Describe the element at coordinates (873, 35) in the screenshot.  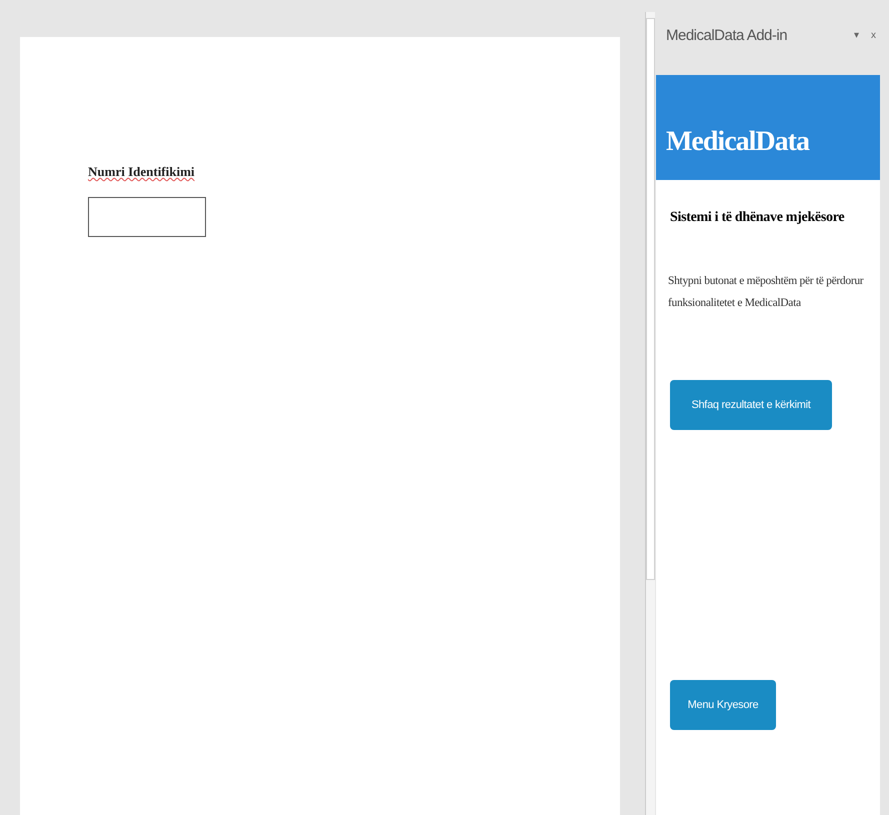
I see `close-icon: x` at that location.